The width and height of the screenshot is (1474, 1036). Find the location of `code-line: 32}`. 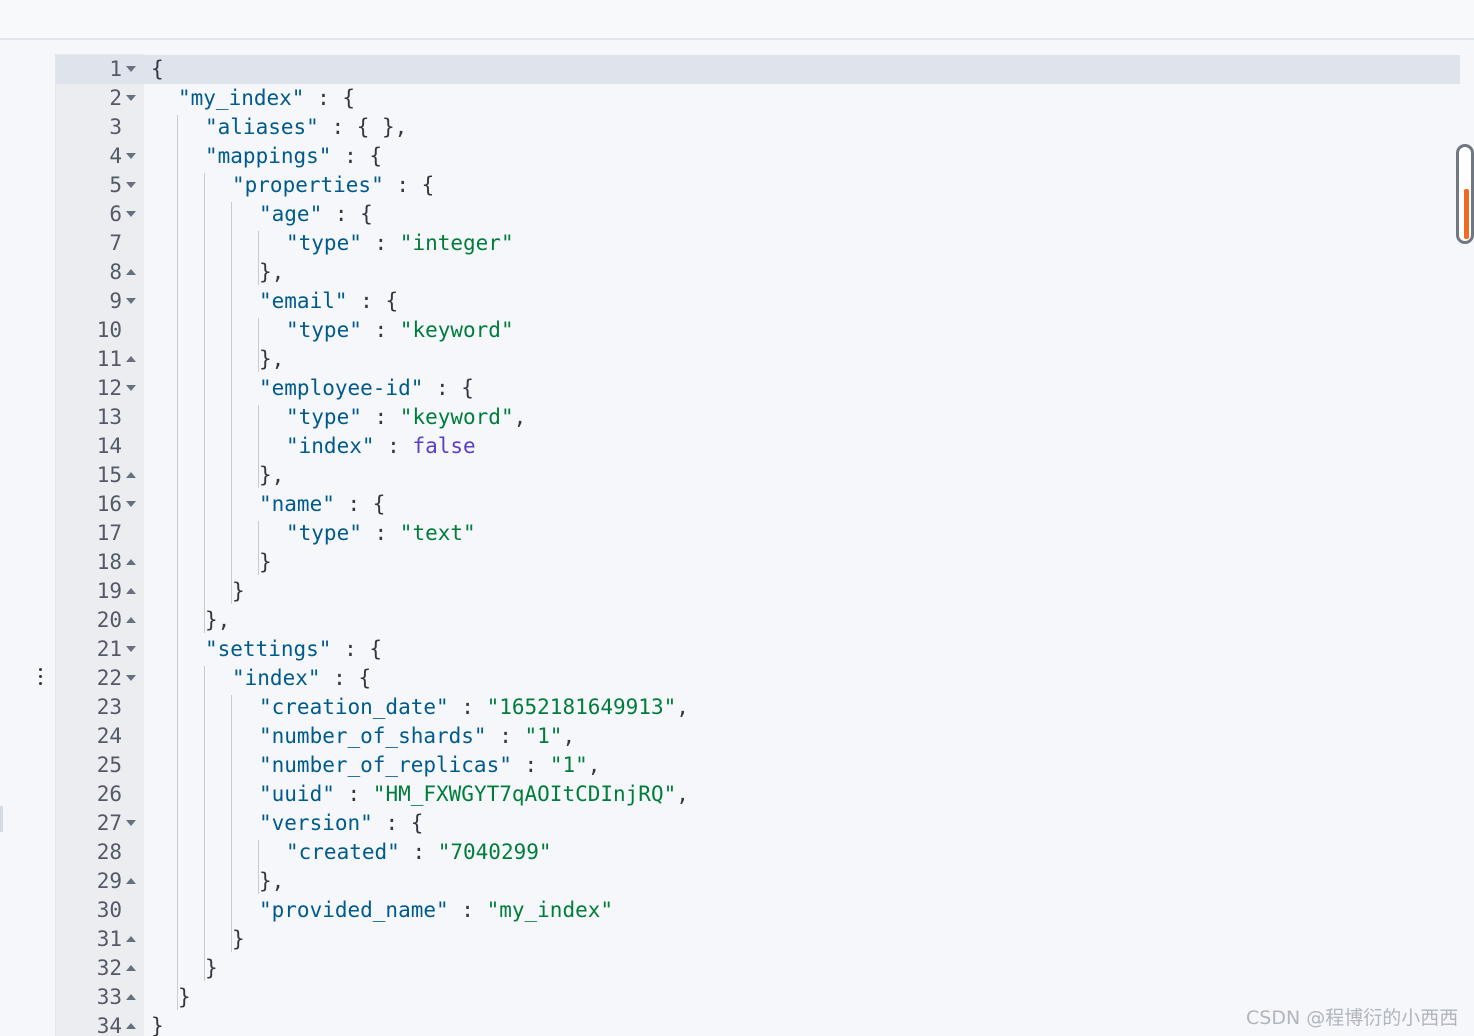

code-line: 32} is located at coordinates (758, 968).